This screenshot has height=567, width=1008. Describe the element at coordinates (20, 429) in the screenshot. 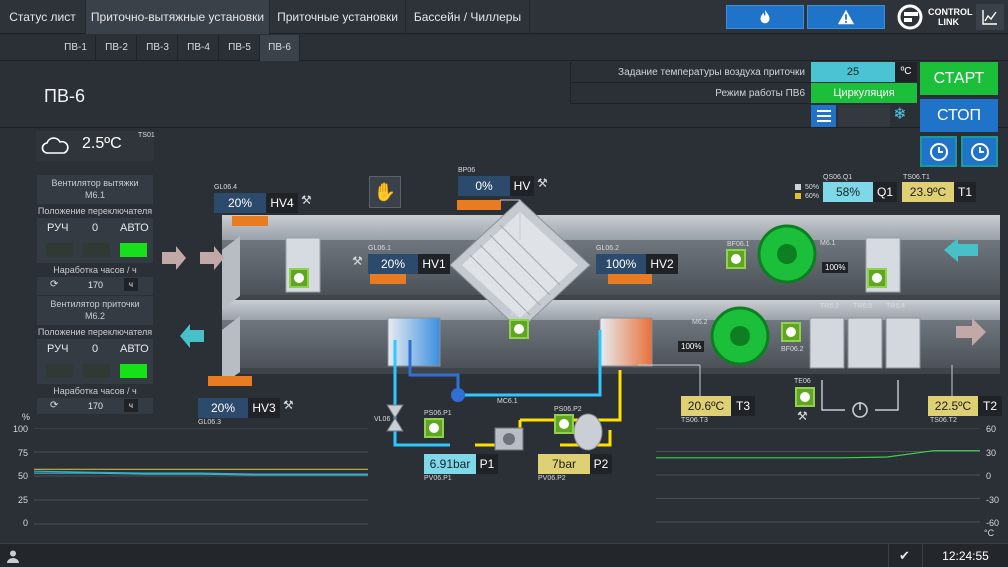

I see `chart-tick-label: 100` at that location.